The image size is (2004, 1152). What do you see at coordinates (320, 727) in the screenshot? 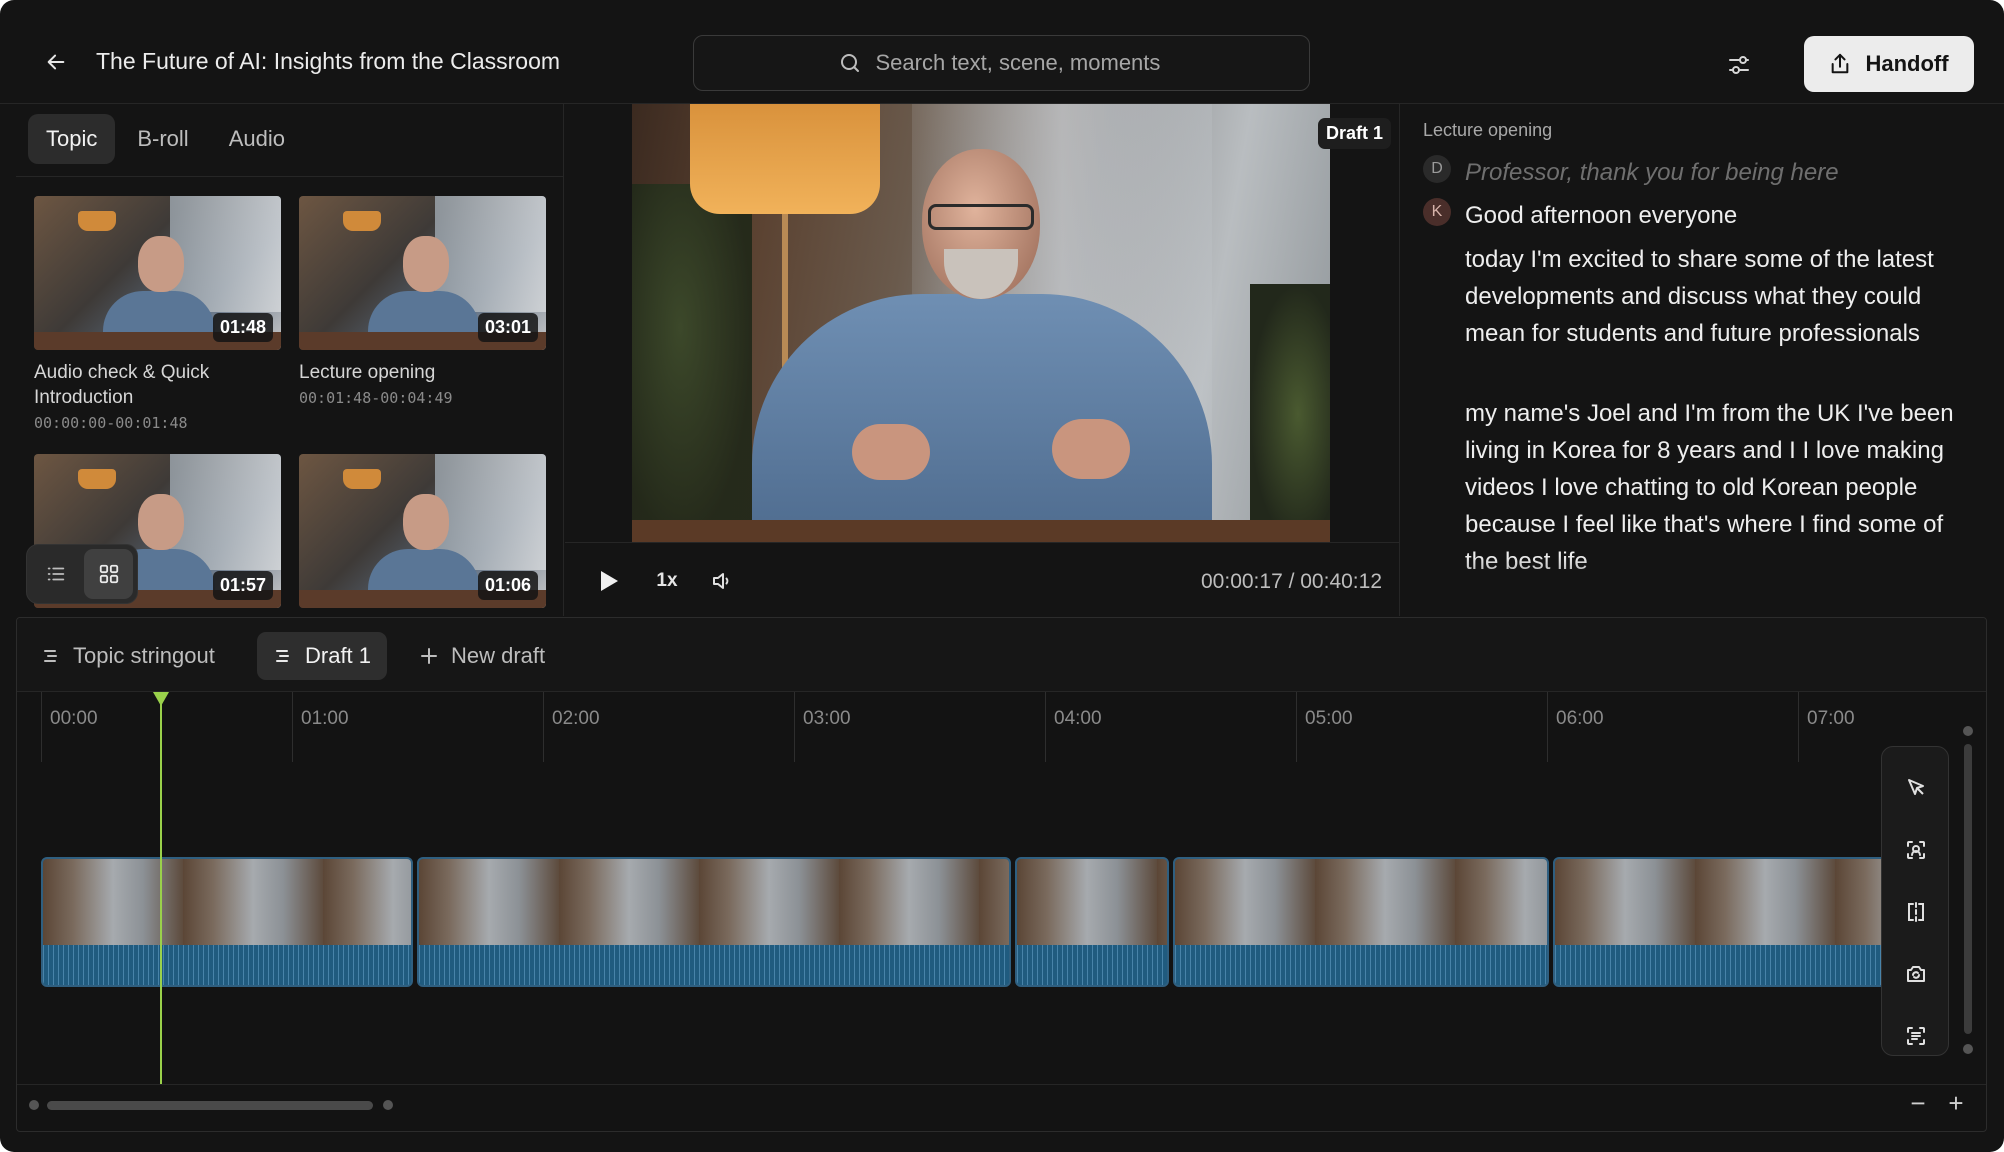
I see `ruler-tick: 01:00` at bounding box center [320, 727].